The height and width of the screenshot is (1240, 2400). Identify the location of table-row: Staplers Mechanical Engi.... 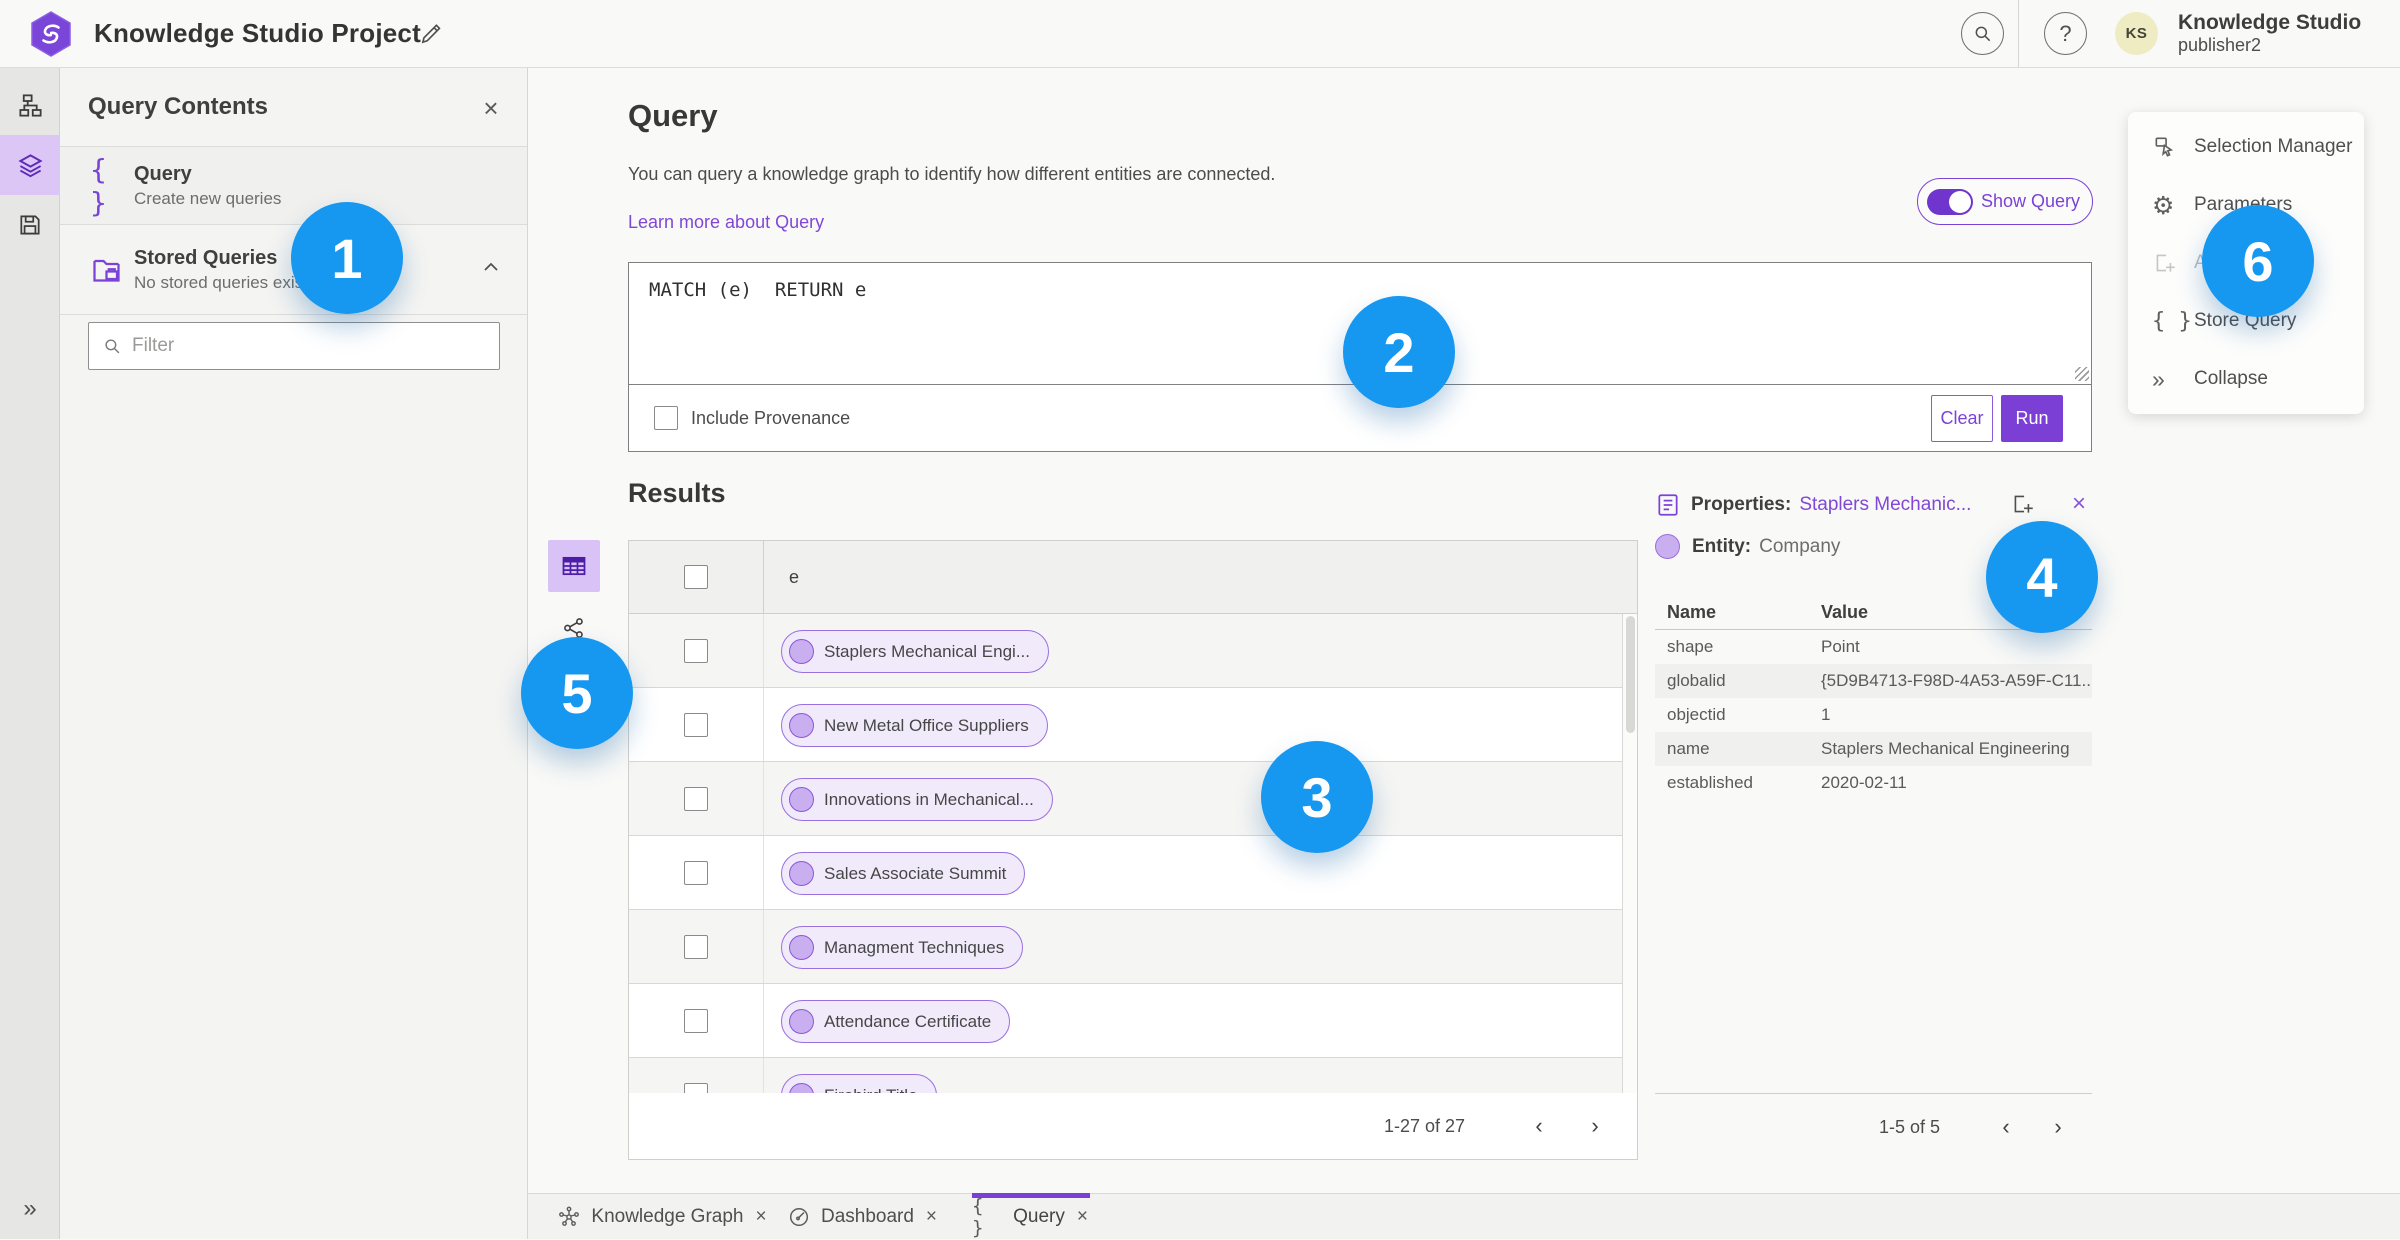
(1133, 651).